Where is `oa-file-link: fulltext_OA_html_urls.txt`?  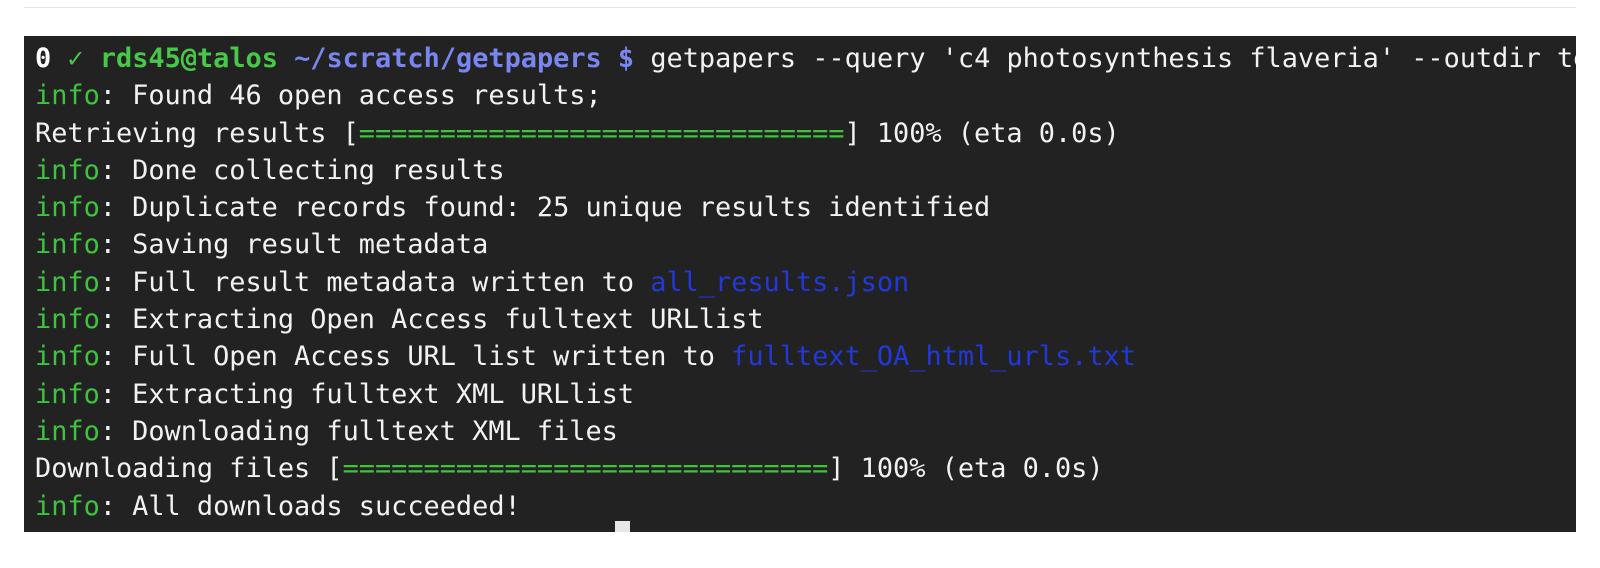
oa-file-link: fulltext_OA_html_urls.txt is located at coordinates (933, 356).